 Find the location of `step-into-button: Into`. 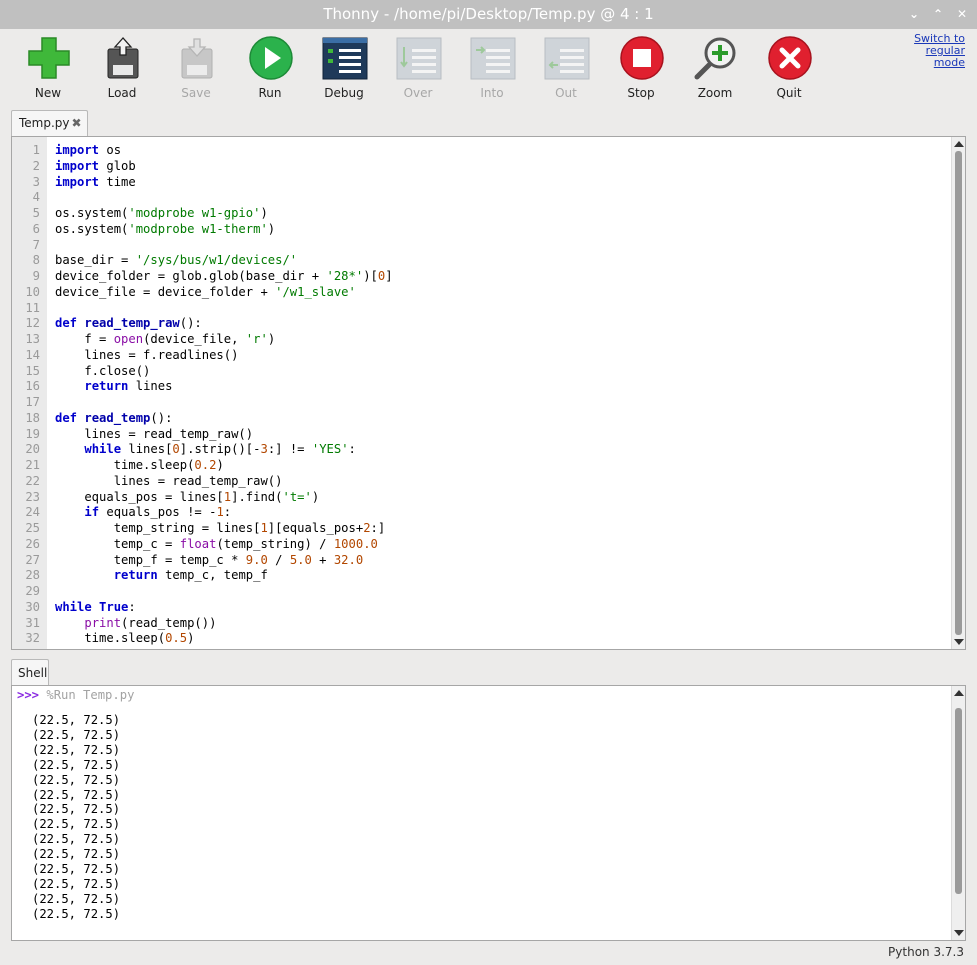

step-into-button: Into is located at coordinates (492, 67).